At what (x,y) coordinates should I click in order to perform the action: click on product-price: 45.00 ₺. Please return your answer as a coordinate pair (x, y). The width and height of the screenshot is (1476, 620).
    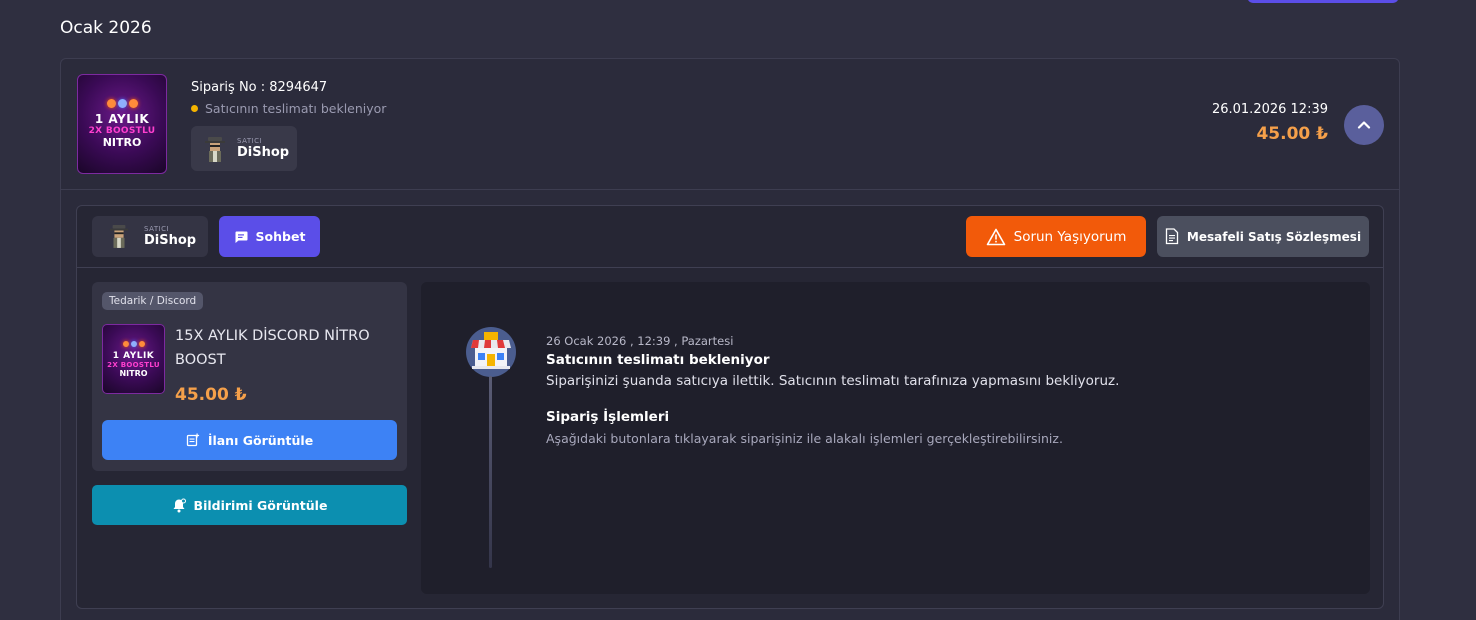
    Looking at the image, I should click on (211, 395).